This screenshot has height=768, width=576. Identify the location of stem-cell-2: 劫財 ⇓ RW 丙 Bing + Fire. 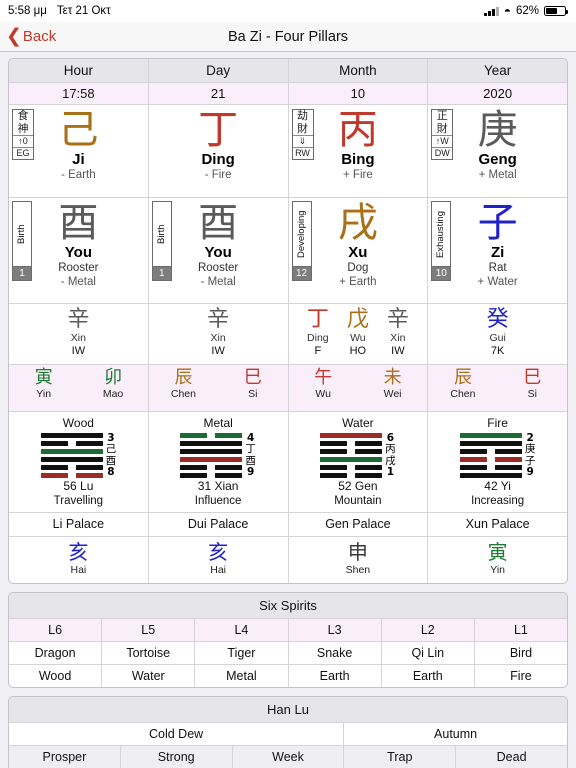
(359, 151).